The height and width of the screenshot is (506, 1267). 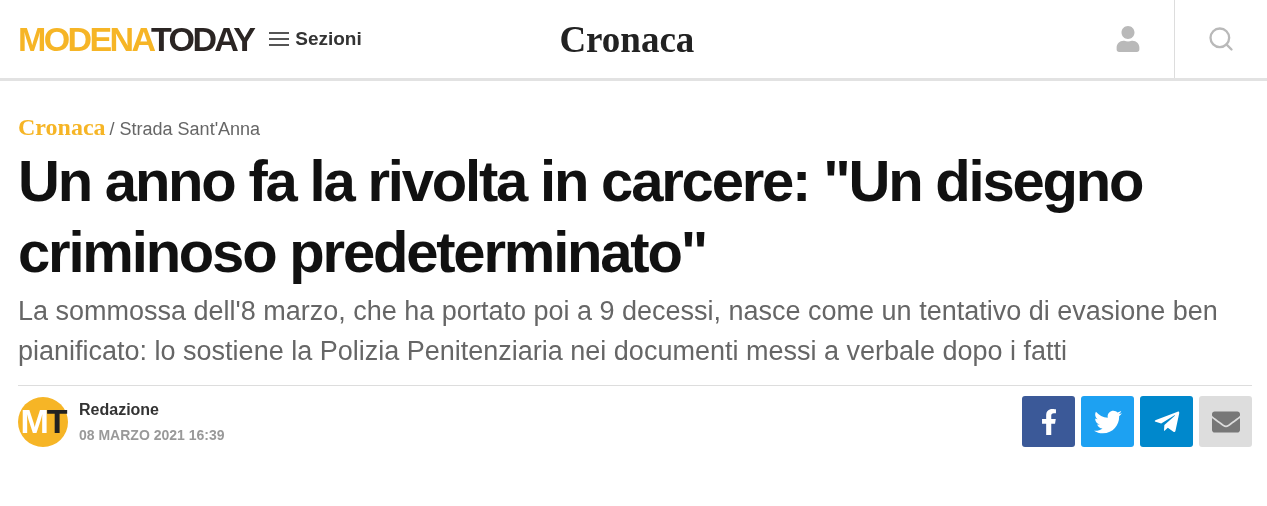 What do you see at coordinates (43, 421) in the screenshot?
I see `author-avatar: MT` at bounding box center [43, 421].